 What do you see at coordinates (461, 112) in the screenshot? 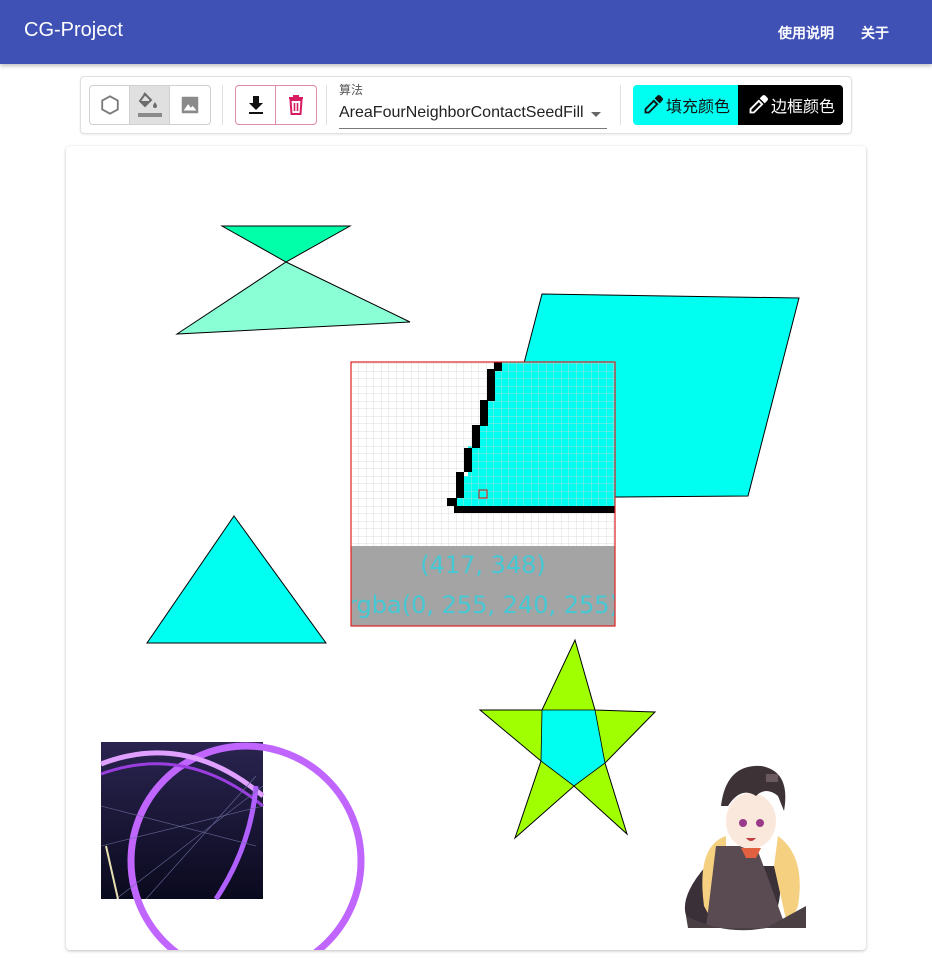
I see `algorithm-value: AreaFourNeighborContactSeedFill` at bounding box center [461, 112].